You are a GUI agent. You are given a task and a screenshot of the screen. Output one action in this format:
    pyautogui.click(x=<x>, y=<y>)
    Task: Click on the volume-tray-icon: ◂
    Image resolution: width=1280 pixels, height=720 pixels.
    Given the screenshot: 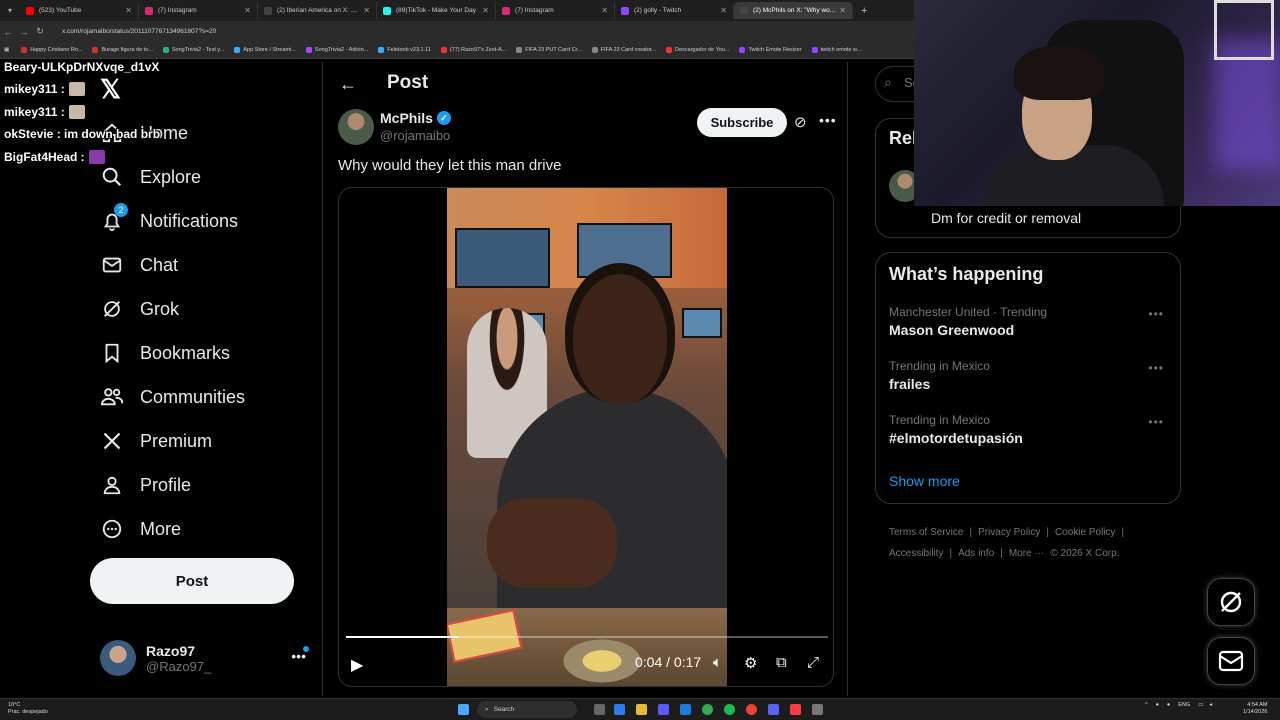 What is the action you would take?
    pyautogui.click(x=1210, y=705)
    